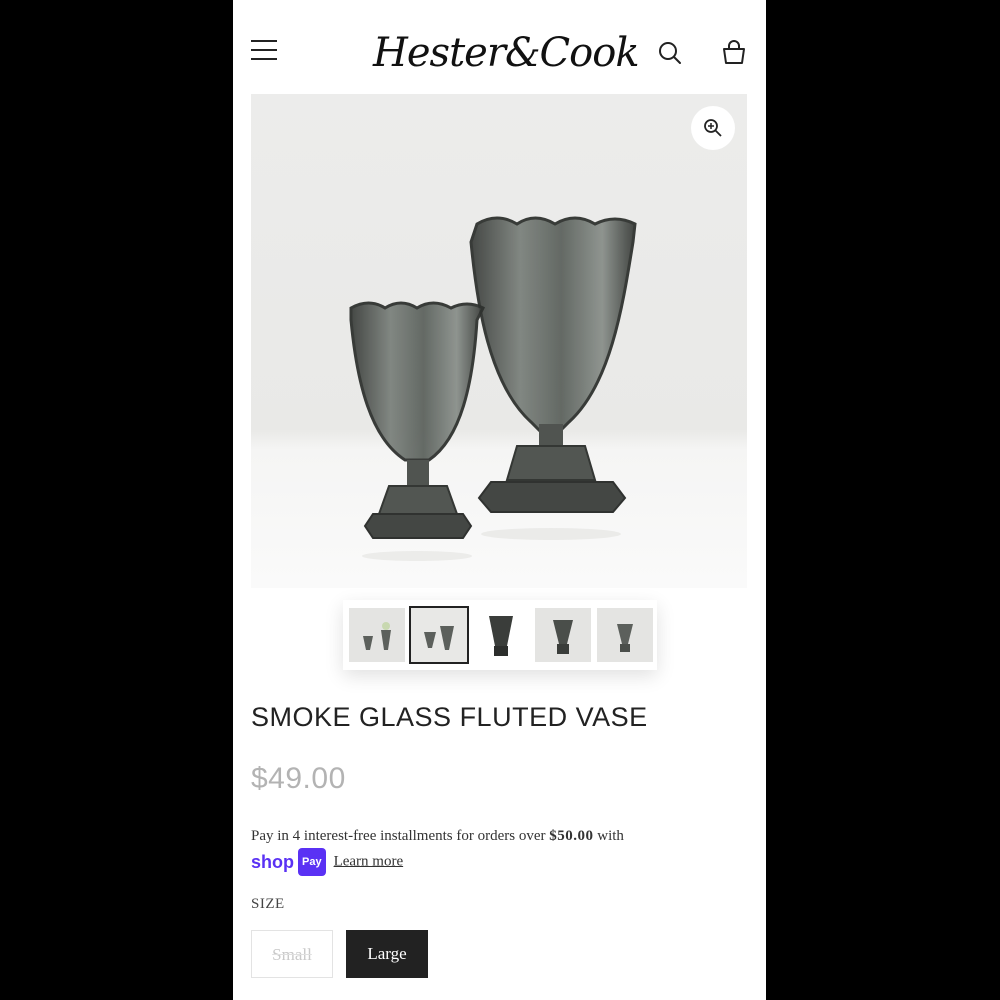  I want to click on brand-logo: Hester&Cook, so click(506, 53).